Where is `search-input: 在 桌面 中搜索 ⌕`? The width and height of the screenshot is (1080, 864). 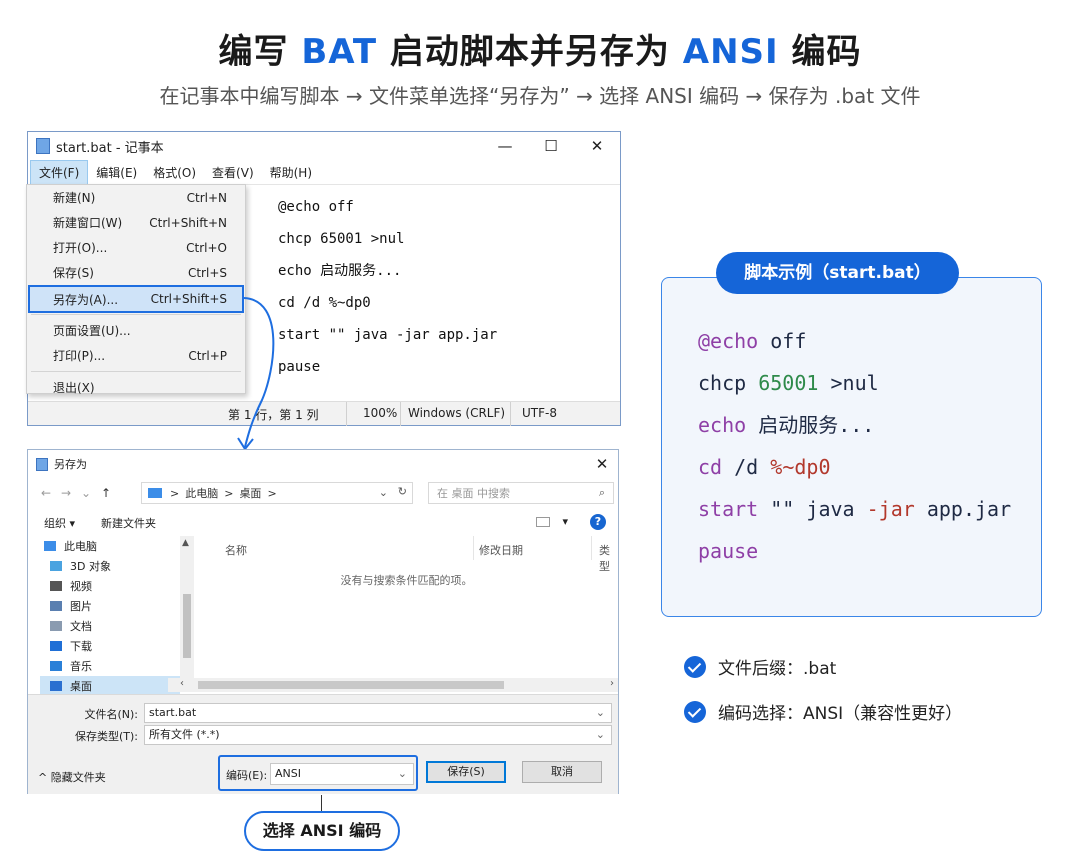
search-input: 在 桌面 中搜索 ⌕ is located at coordinates (521, 493).